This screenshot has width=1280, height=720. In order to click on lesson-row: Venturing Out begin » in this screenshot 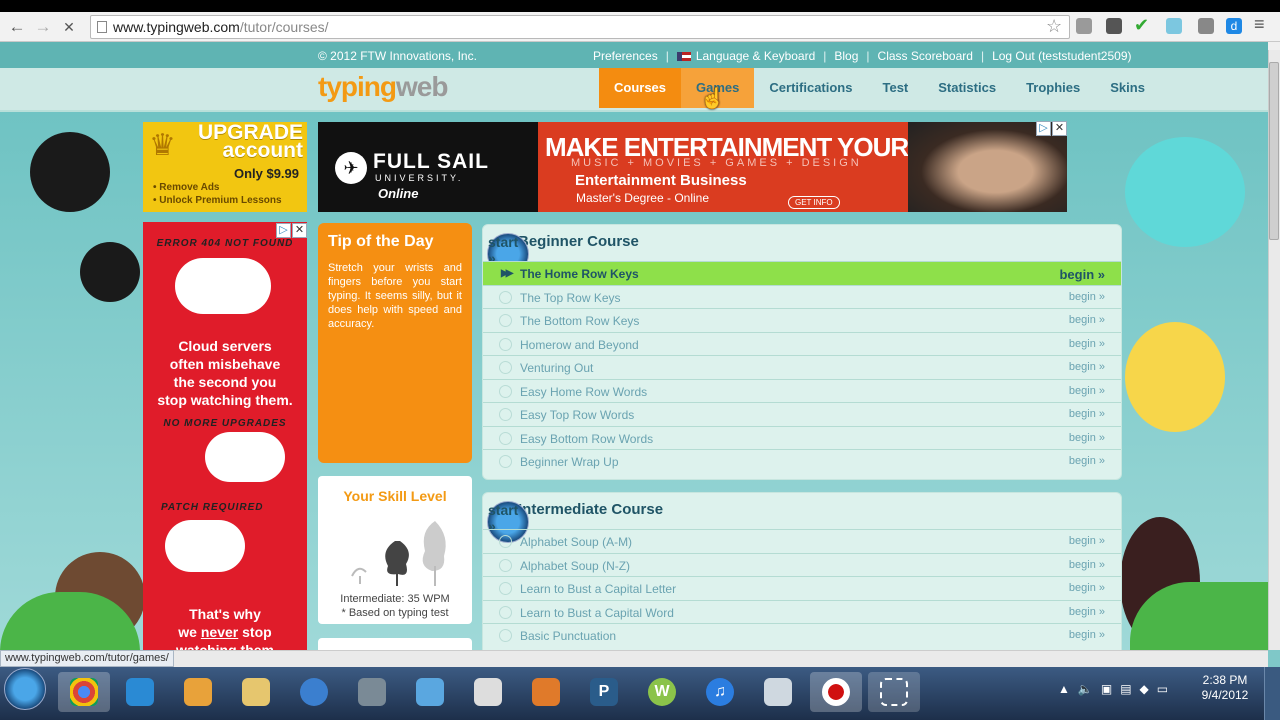, I will do `click(802, 367)`.